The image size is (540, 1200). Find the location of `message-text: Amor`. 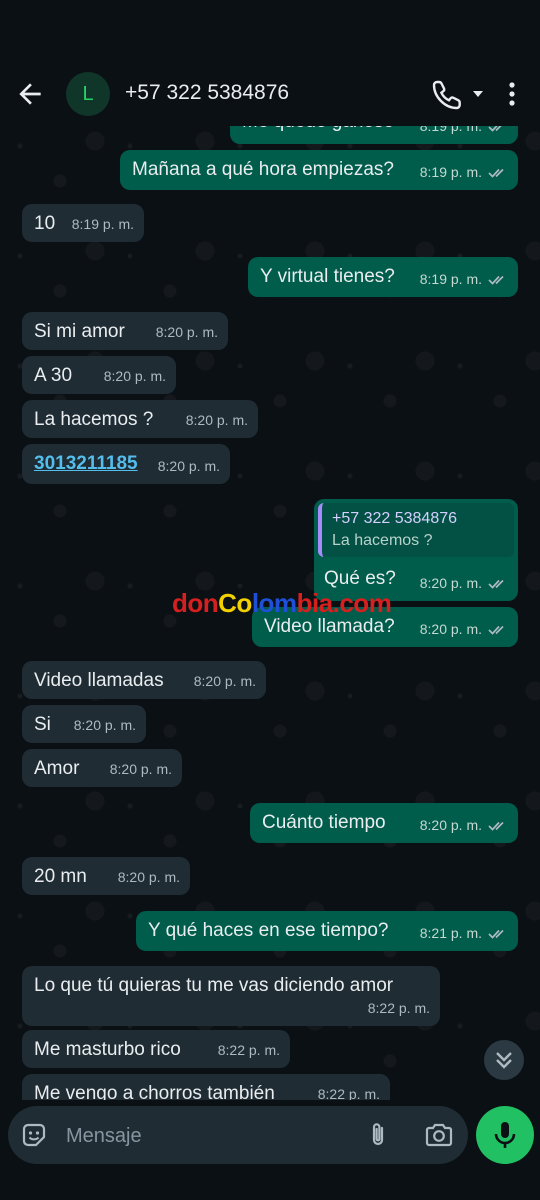

message-text: Amor is located at coordinates (57, 768).